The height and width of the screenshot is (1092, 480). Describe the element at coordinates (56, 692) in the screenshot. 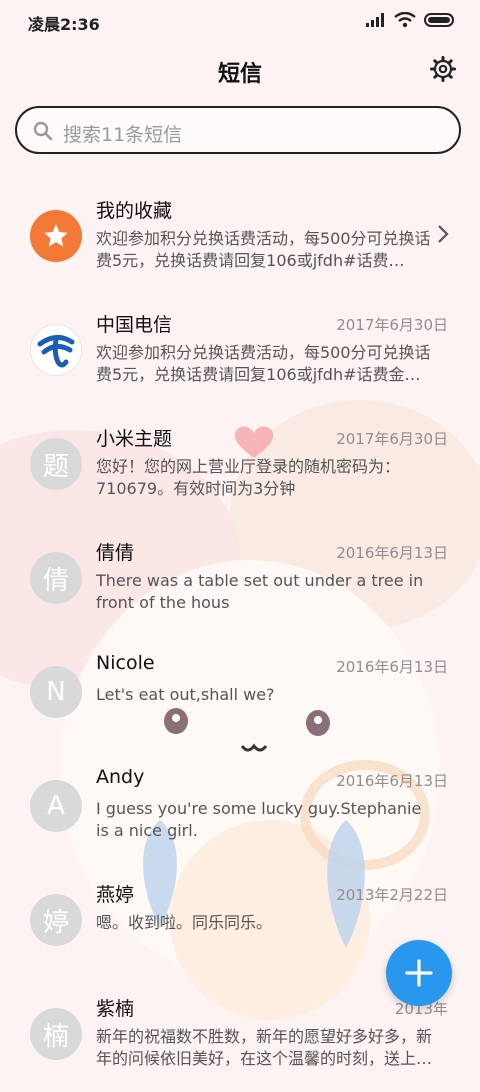

I see `avatar: N` at that location.